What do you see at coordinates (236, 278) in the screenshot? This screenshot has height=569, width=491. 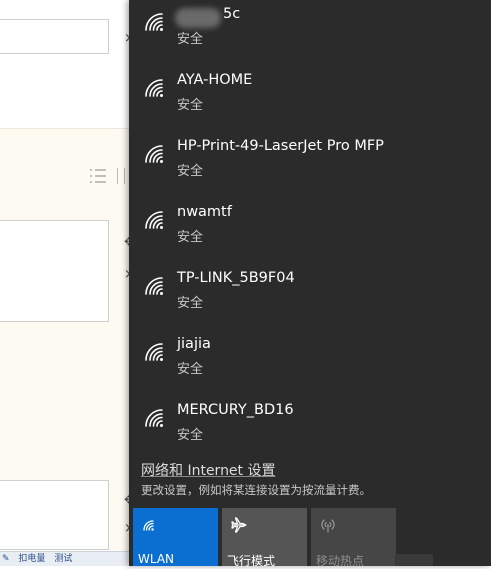 I see `network-name: TP-LINK_5B9F04` at bounding box center [236, 278].